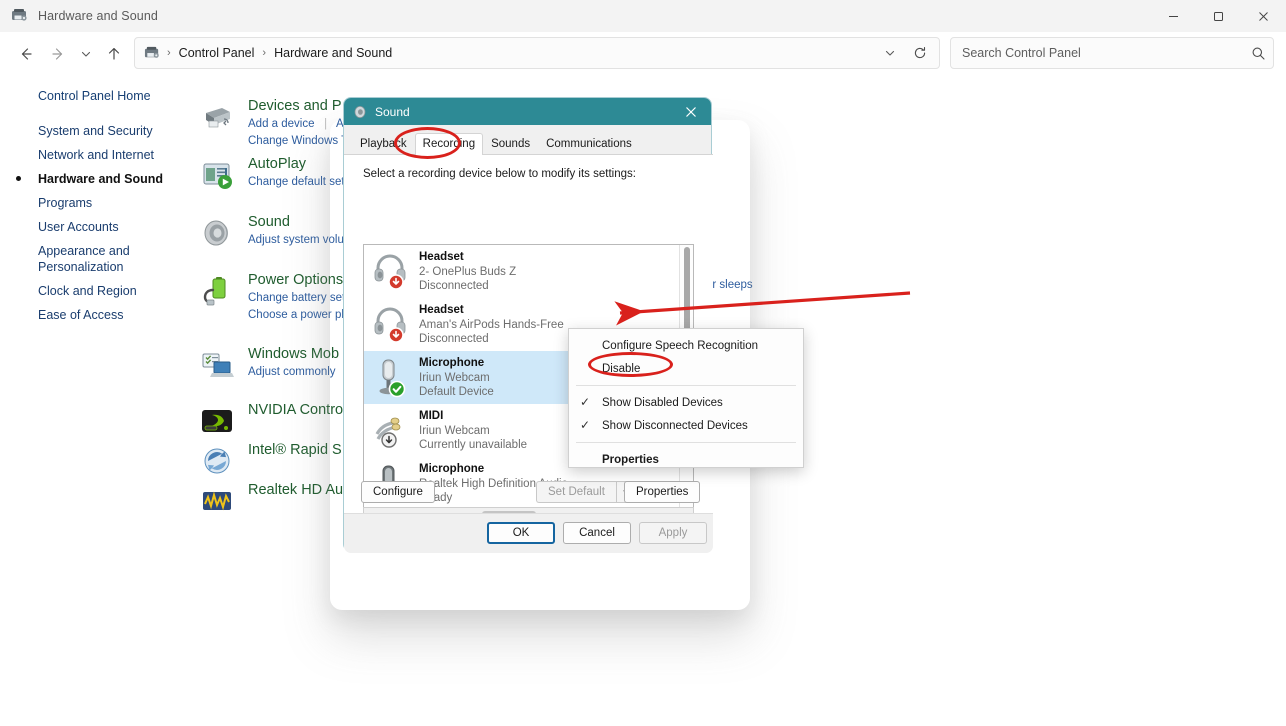 This screenshot has height=726, width=1286. Describe the element at coordinates (630, 459) in the screenshot. I see `context-menu-item-label: Properties` at that location.